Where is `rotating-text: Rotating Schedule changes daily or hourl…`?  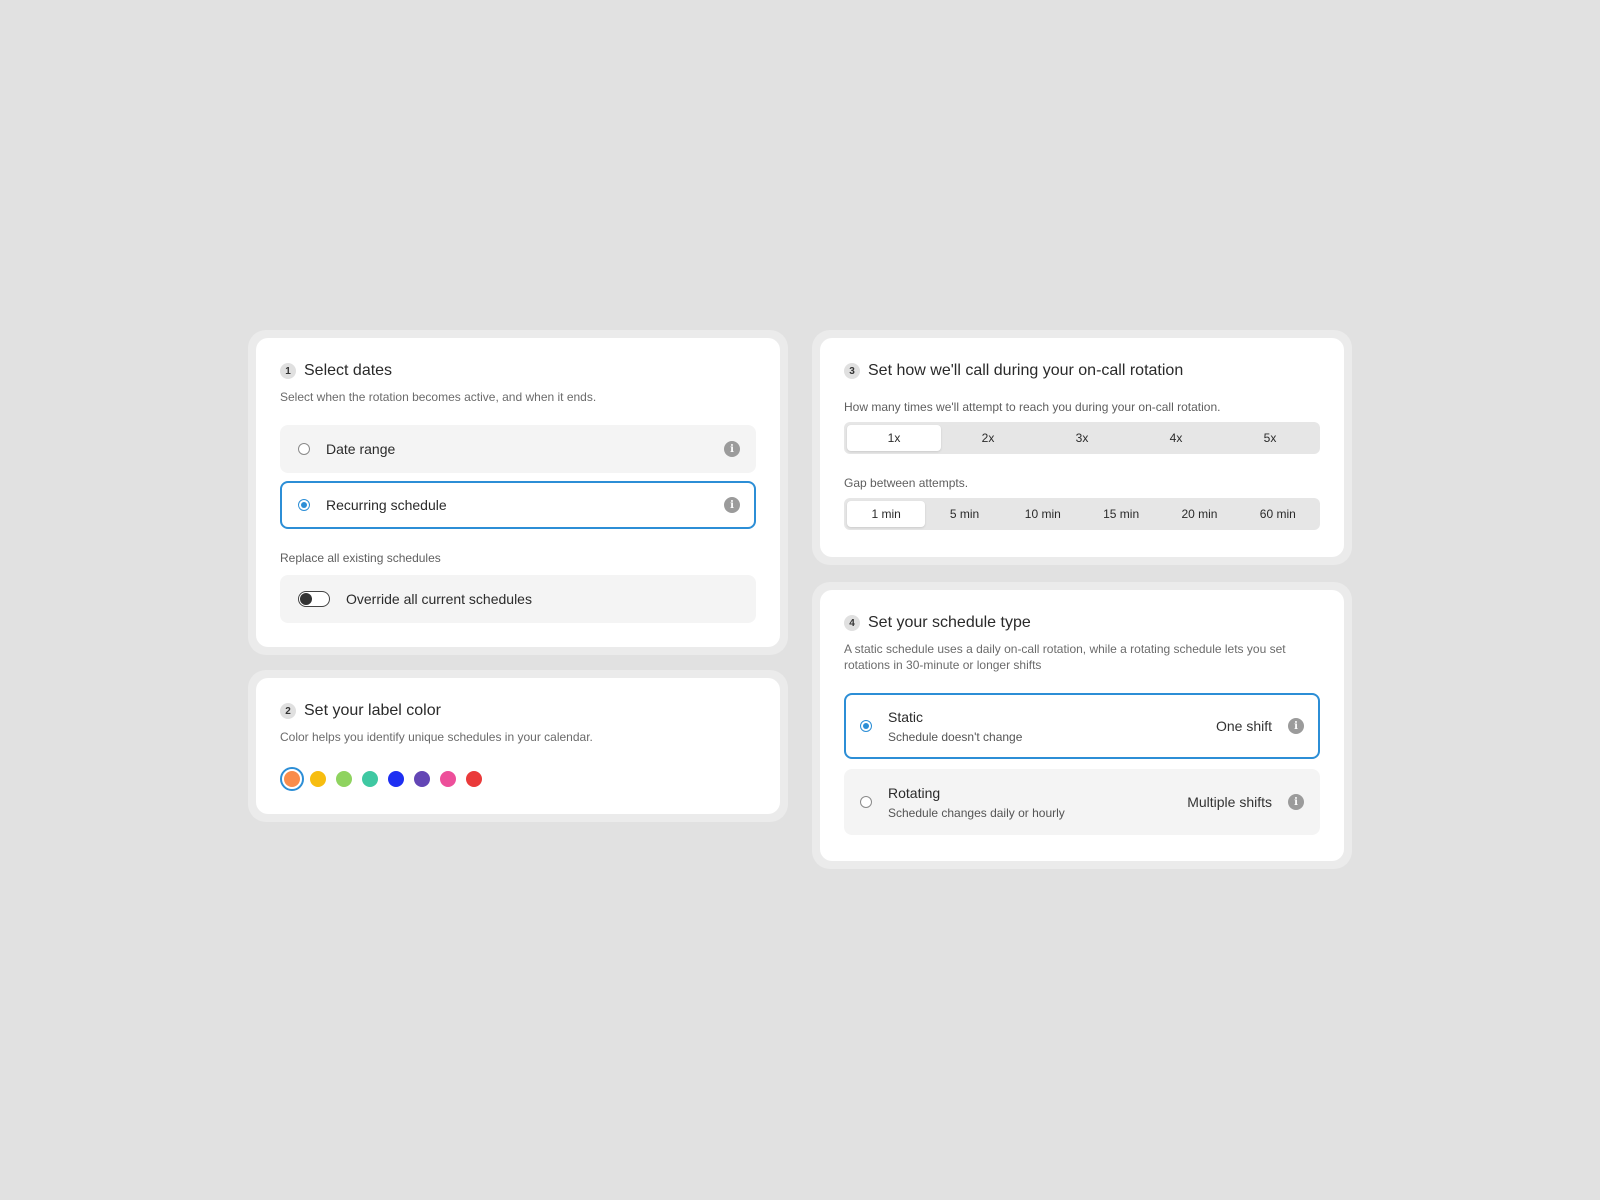 rotating-text: Rotating Schedule changes daily or hourl… is located at coordinates (976, 802).